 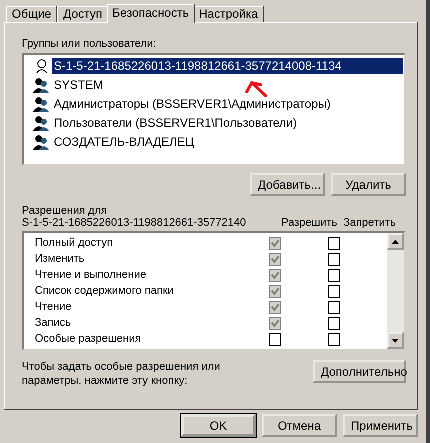 I want to click on user-item: Администраторы (BSSERVER1\Администраторы), so click(x=192, y=104).